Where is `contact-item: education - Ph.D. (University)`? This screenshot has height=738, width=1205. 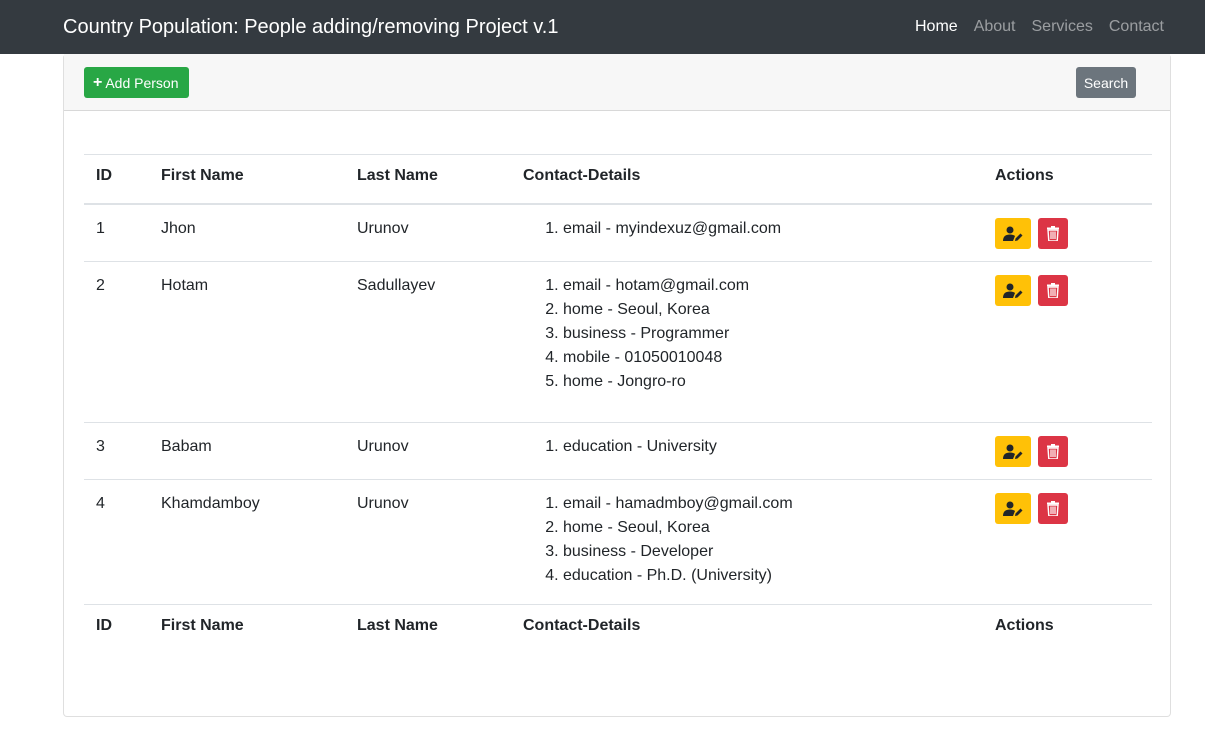
contact-item: education - Ph.D. (University) is located at coordinates (767, 576).